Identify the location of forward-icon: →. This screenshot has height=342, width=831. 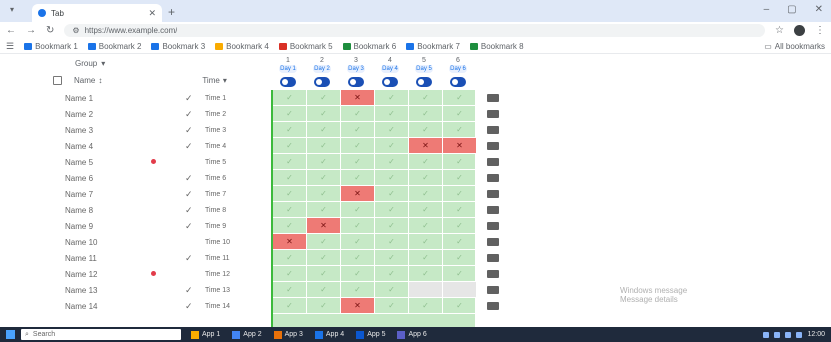
(31, 30).